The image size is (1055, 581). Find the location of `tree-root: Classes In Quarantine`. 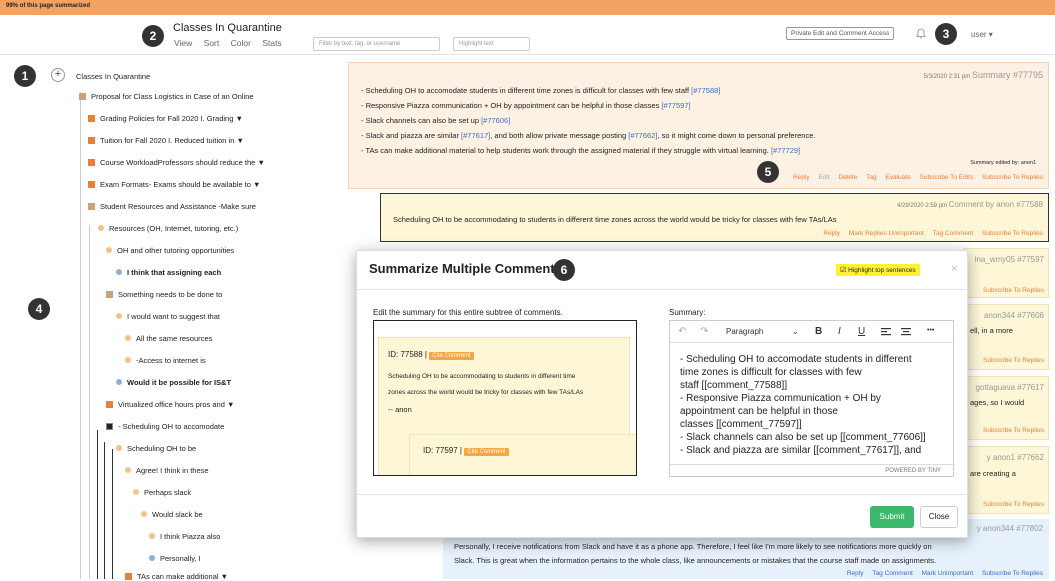

tree-root: Classes In Quarantine is located at coordinates (113, 76).